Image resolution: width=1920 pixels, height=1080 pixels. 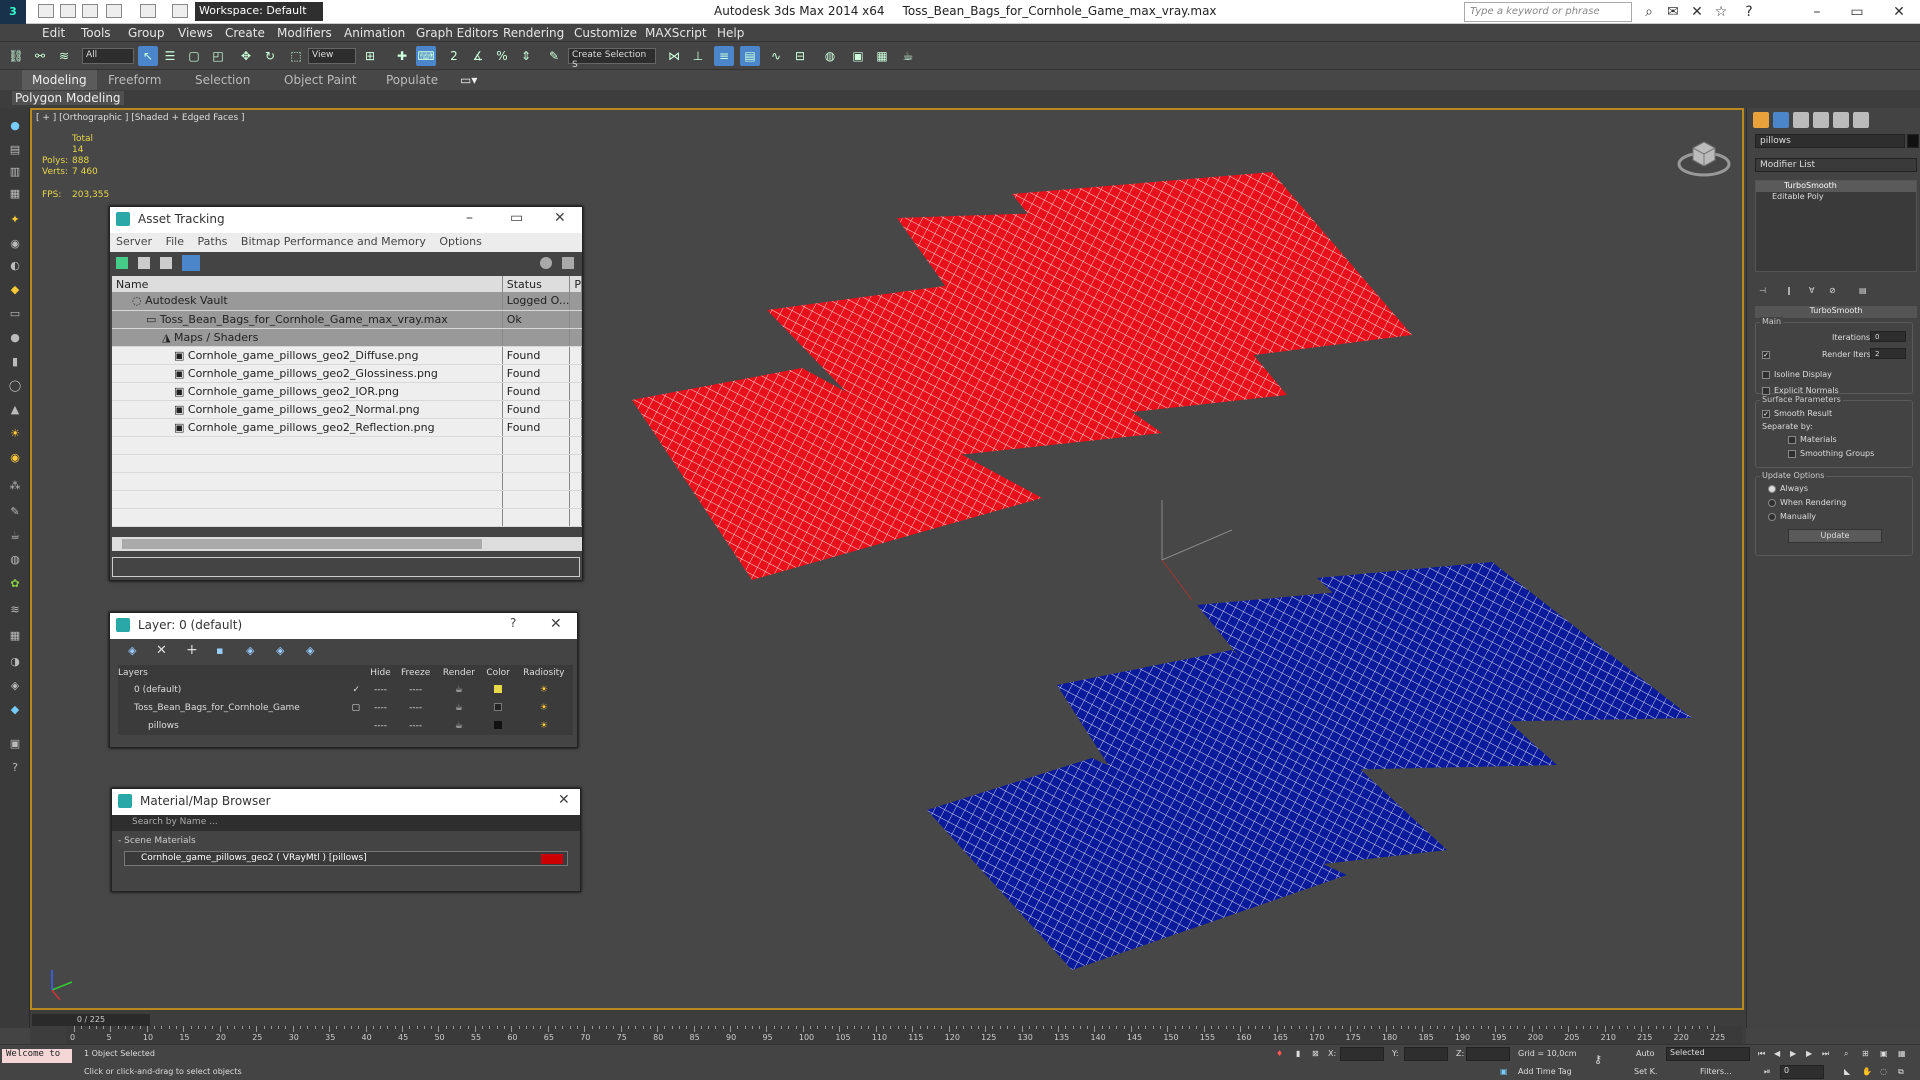 I want to click on layers-icon: ▣, so click(x=15, y=744).